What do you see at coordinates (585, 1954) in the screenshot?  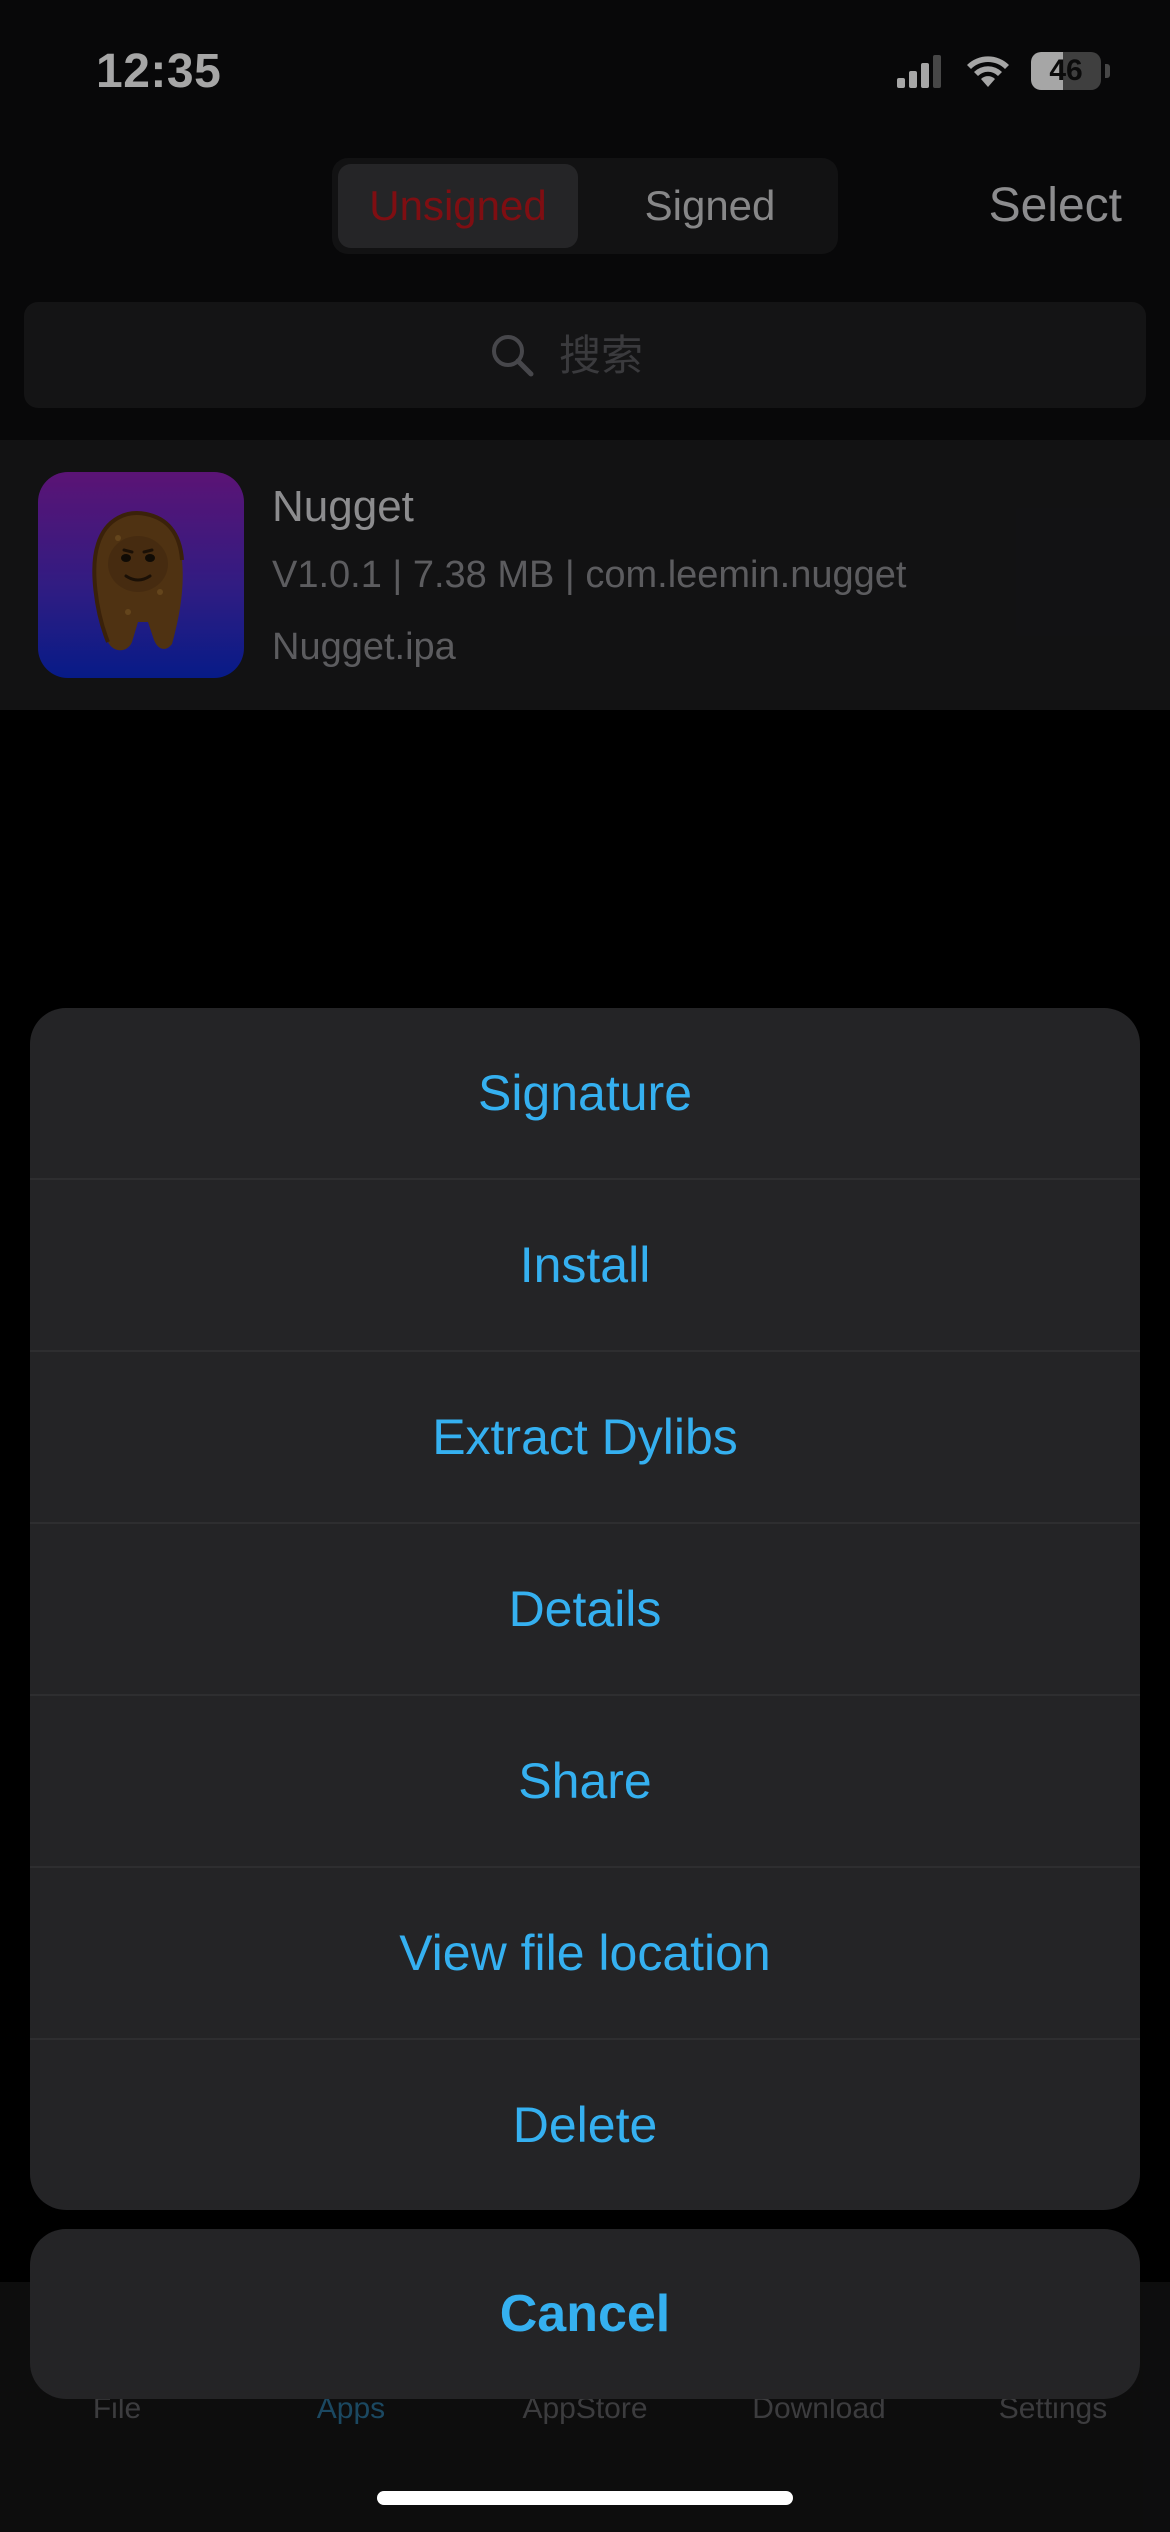 I see `action-view-file-location: View file location` at bounding box center [585, 1954].